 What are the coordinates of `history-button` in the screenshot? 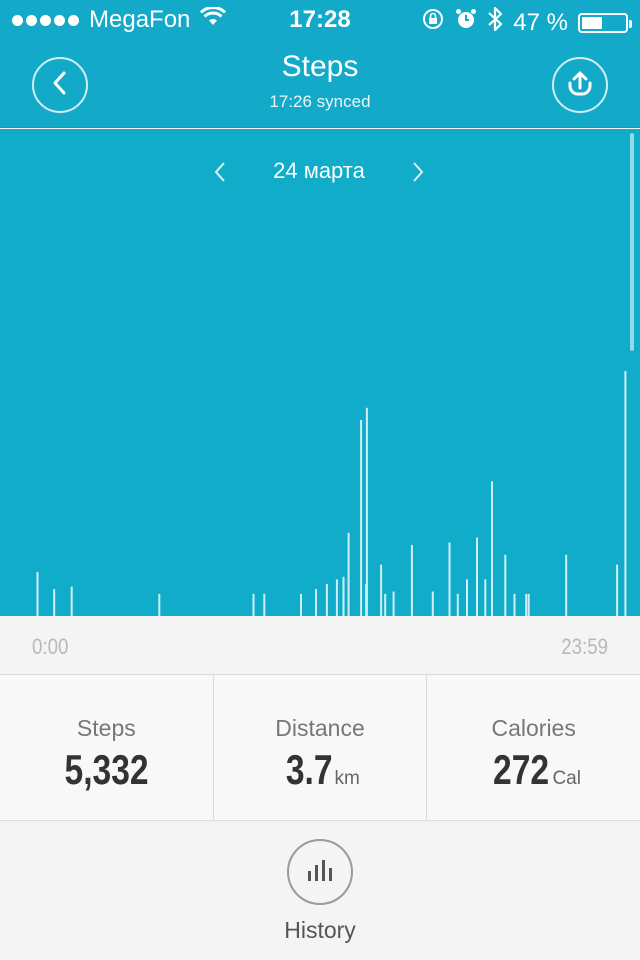 It's located at (320, 872).